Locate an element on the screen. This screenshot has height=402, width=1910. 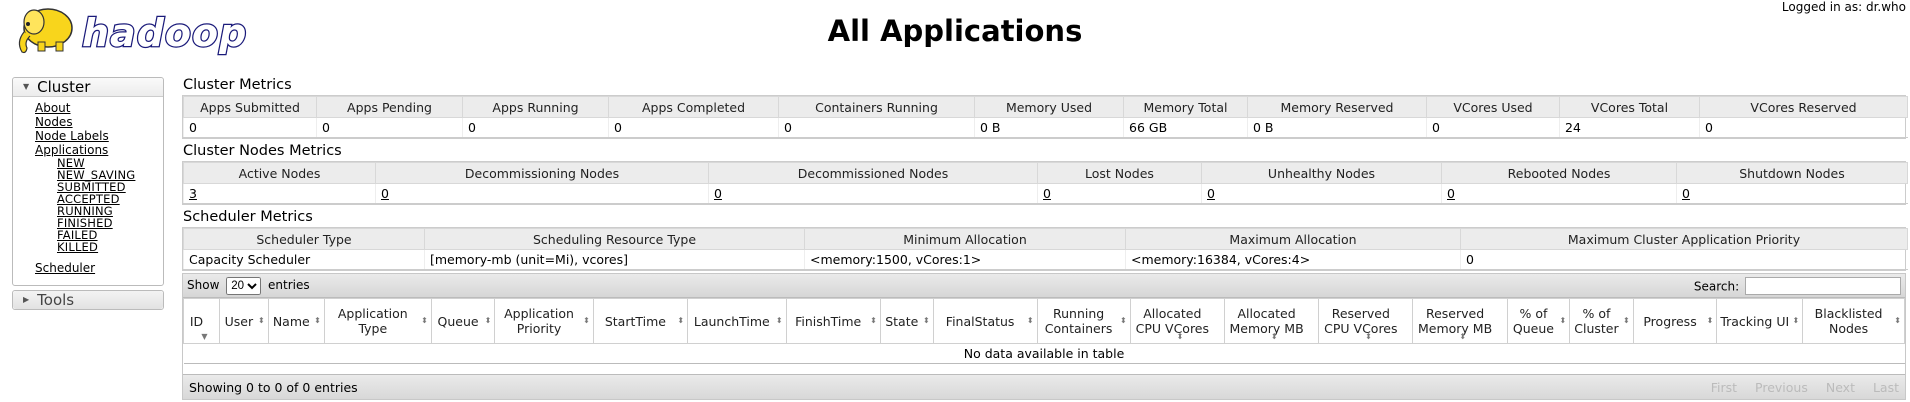
col-header: Rebooted Nodes is located at coordinates (1559, 173).